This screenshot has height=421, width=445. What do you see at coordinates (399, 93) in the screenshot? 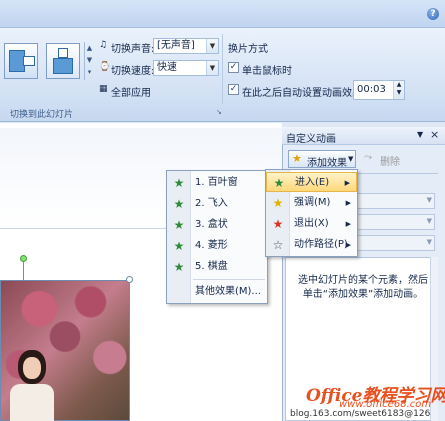
I see `spin-down-icon: ▼` at bounding box center [399, 93].